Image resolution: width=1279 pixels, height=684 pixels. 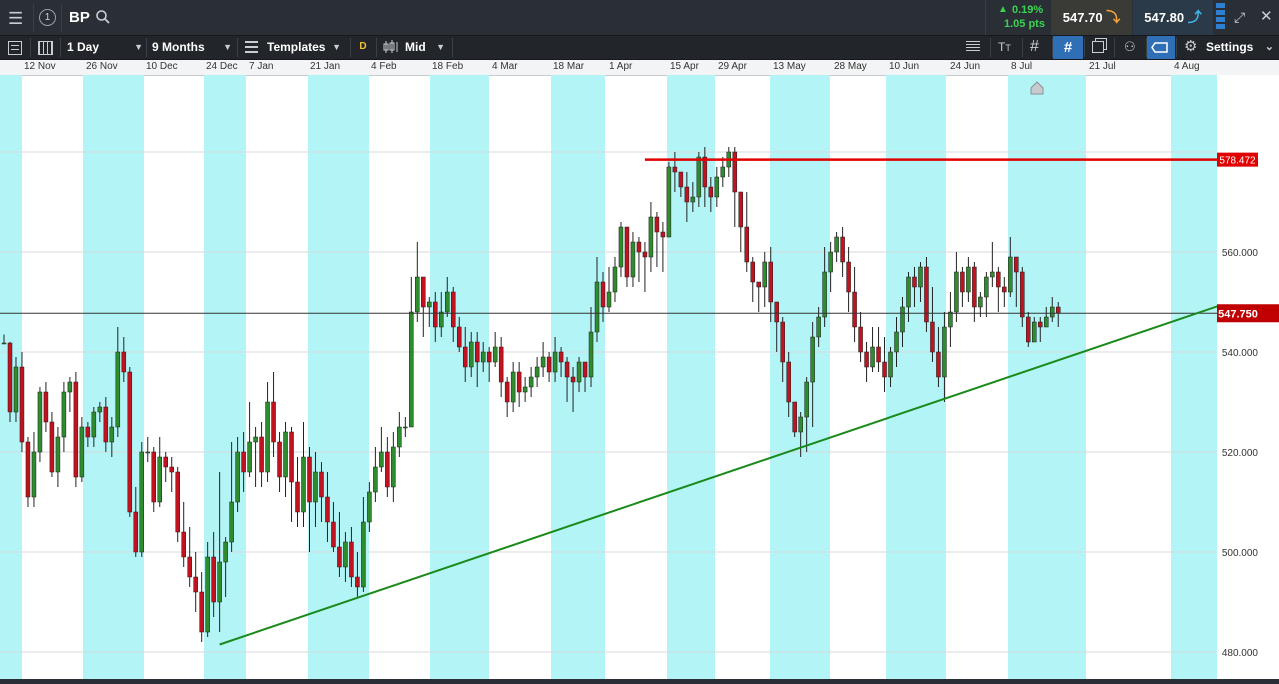 I want to click on up-arrow-icon: ▲, so click(x=1003, y=9).